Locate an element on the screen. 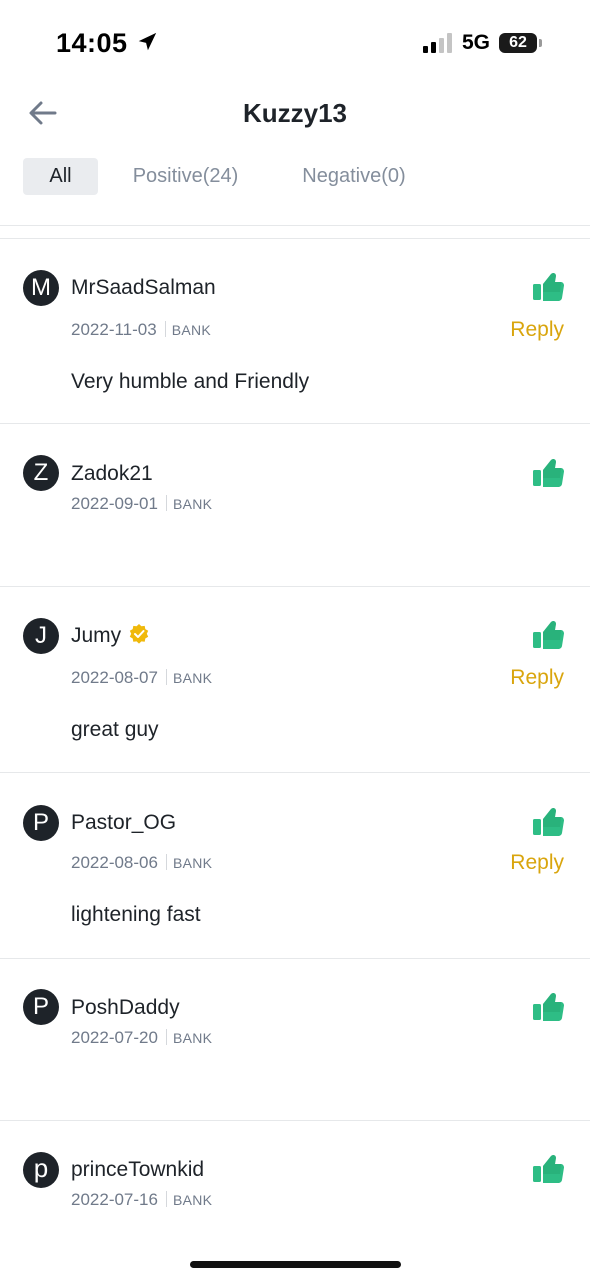 The image size is (590, 1280). reviewer-name: Jumy is located at coordinates (110, 636).